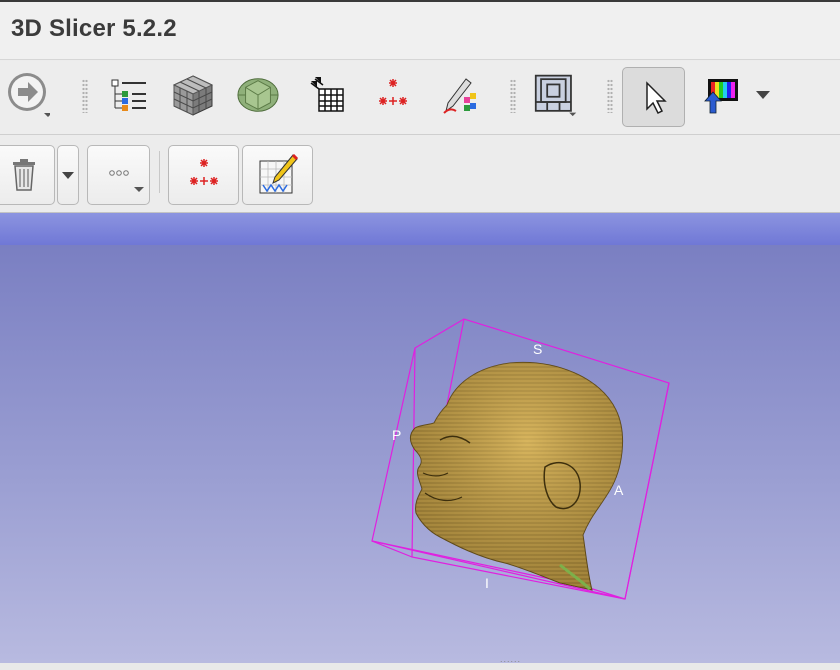 The width and height of the screenshot is (840, 670). I want to click on place-fiducial-button, so click(203, 175).